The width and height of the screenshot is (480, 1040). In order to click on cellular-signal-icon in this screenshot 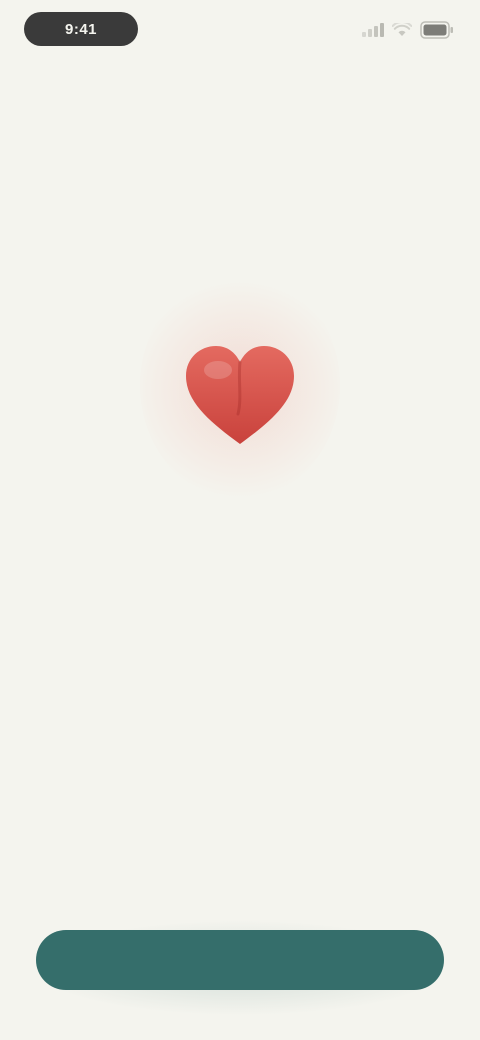, I will do `click(373, 30)`.